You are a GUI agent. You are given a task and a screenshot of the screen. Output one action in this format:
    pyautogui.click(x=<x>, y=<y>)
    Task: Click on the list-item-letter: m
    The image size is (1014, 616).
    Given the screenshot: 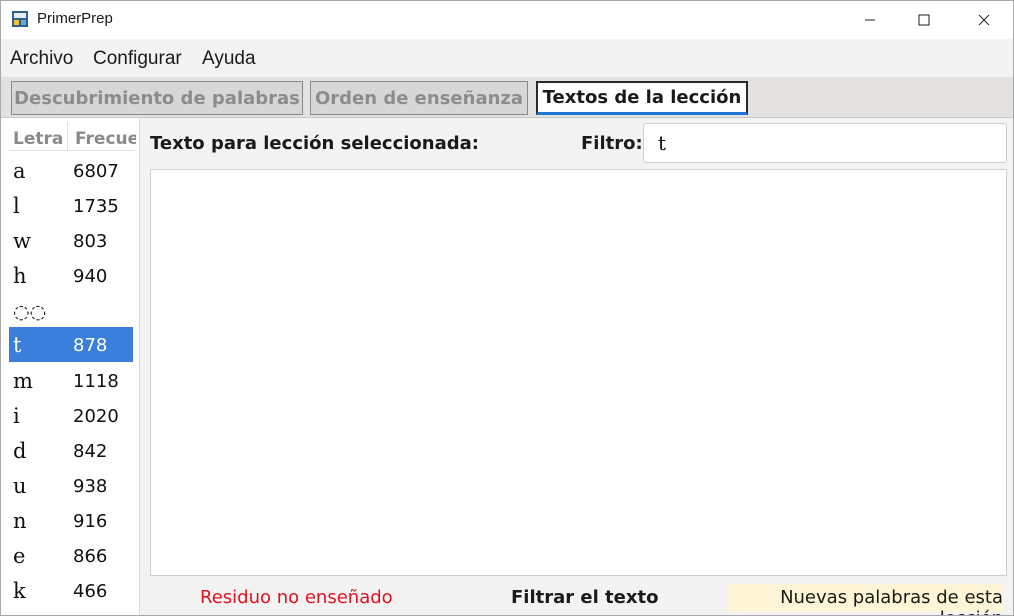 What is the action you would take?
    pyautogui.click(x=23, y=381)
    